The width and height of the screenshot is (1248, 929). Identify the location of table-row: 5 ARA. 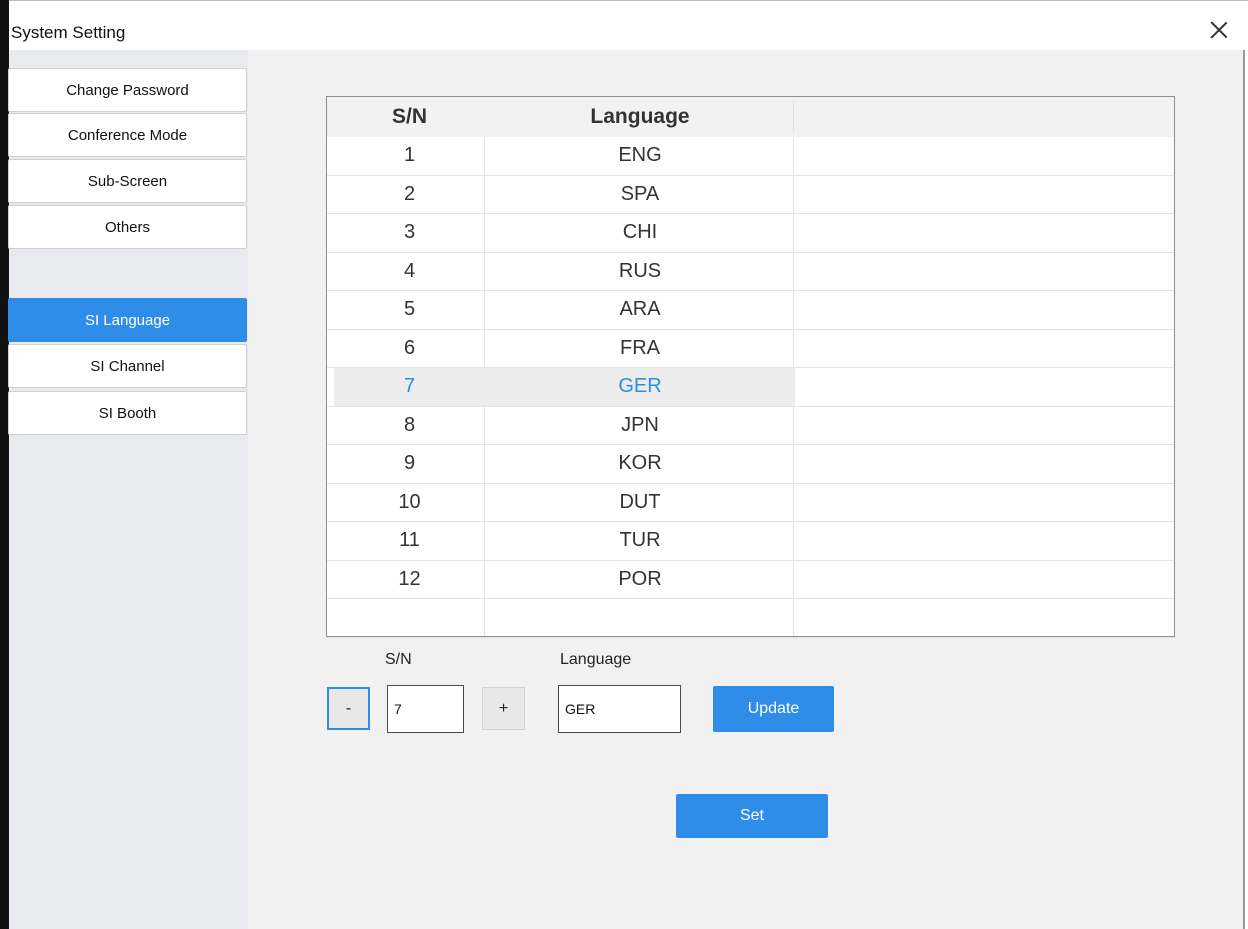
(750, 310).